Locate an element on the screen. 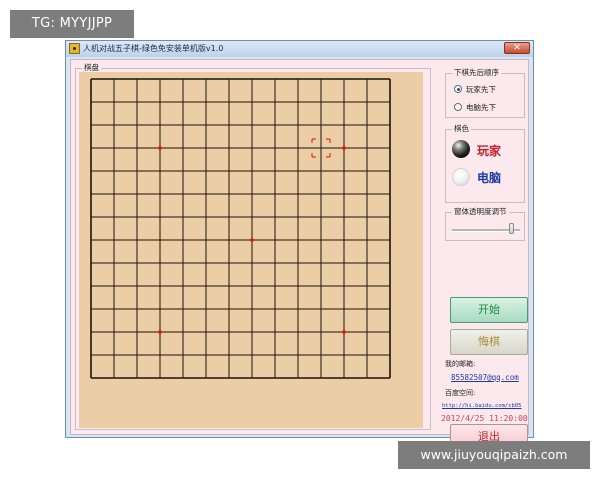  transparency-slider-thumb is located at coordinates (511, 228).